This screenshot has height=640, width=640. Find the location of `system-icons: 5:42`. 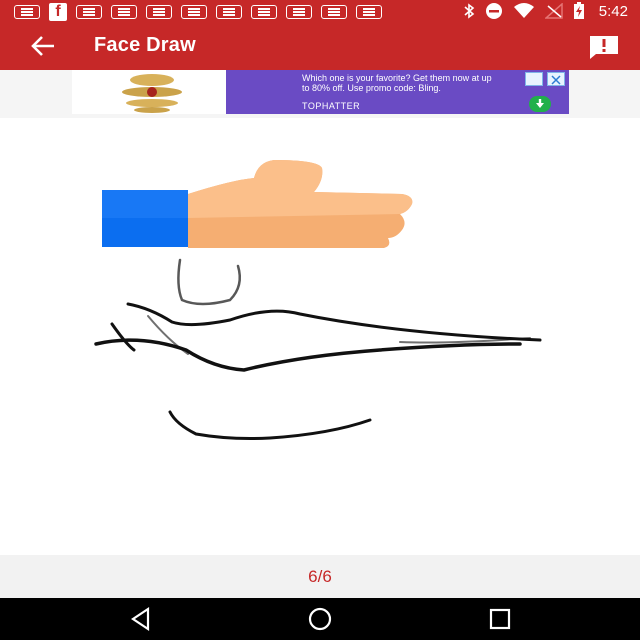

system-icons: 5:42 is located at coordinates (545, 11).